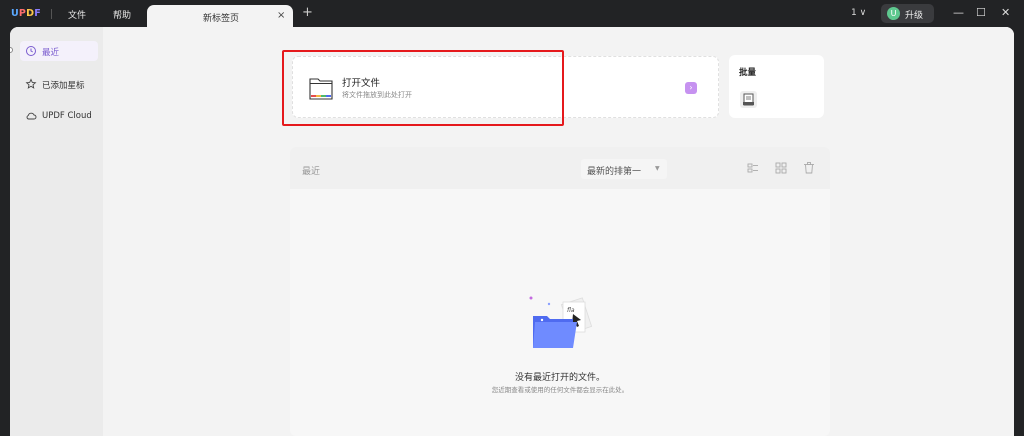 This screenshot has width=1024, height=436. Describe the element at coordinates (893, 13) in the screenshot. I see `avatar: U` at that location.